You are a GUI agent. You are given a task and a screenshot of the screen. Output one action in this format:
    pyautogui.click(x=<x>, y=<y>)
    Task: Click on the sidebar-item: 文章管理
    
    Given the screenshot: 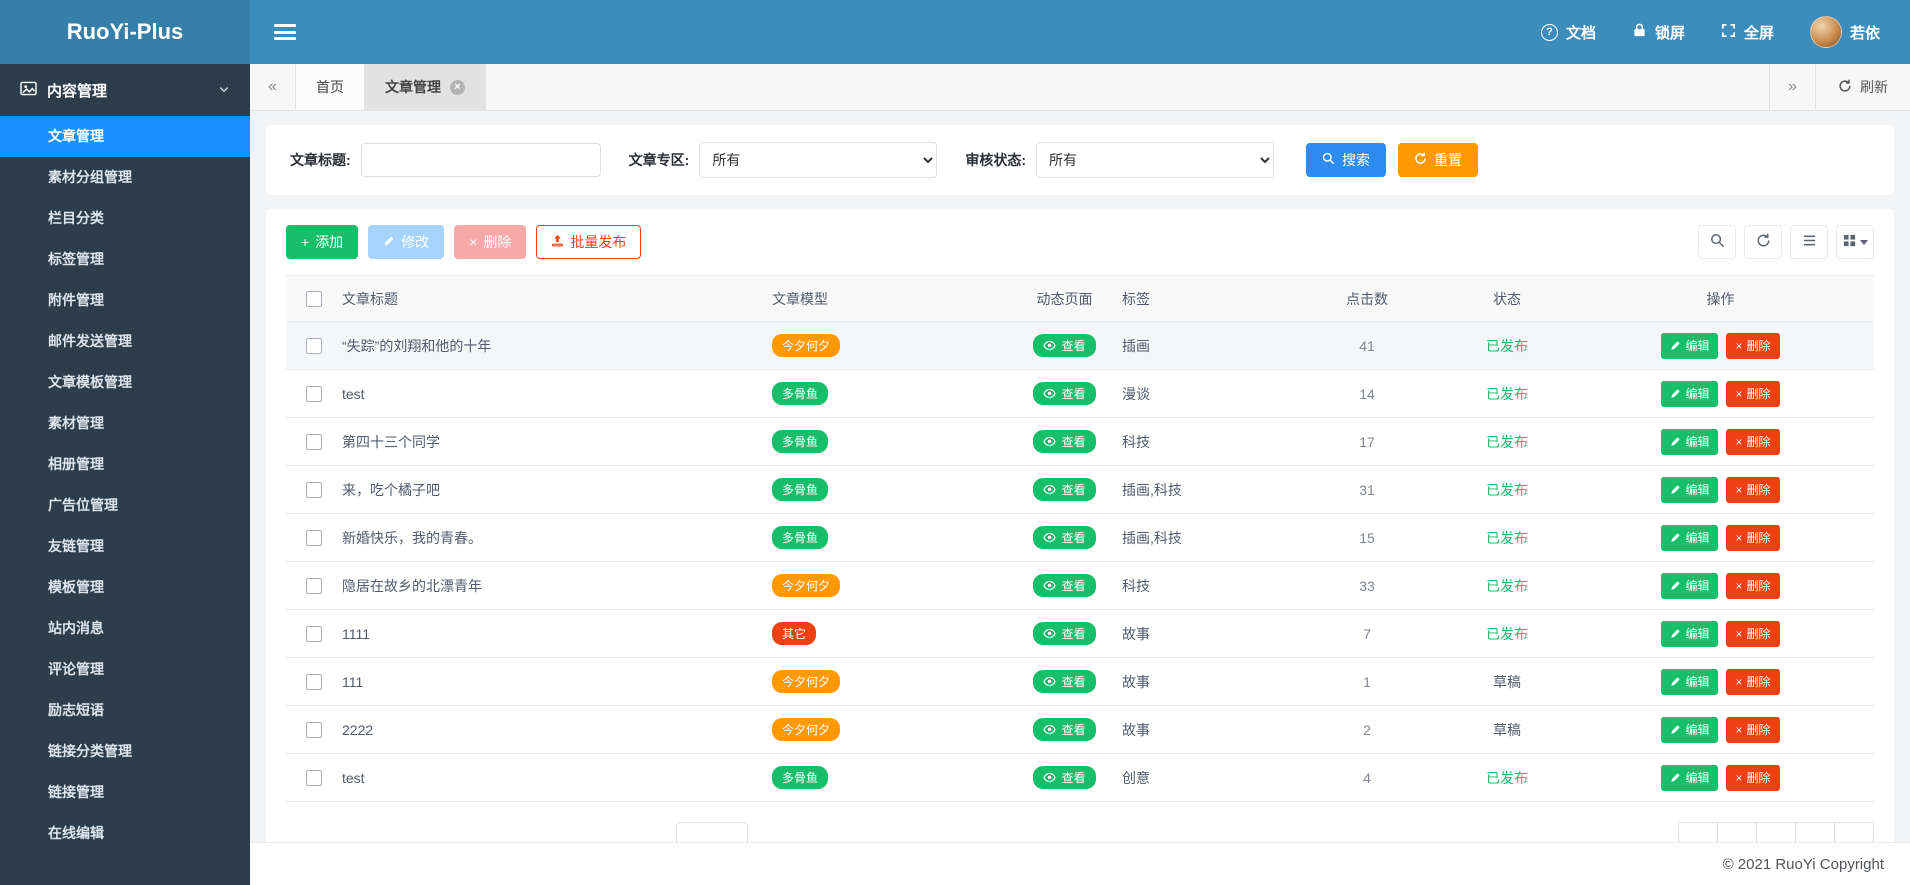 What is the action you would take?
    pyautogui.click(x=125, y=136)
    